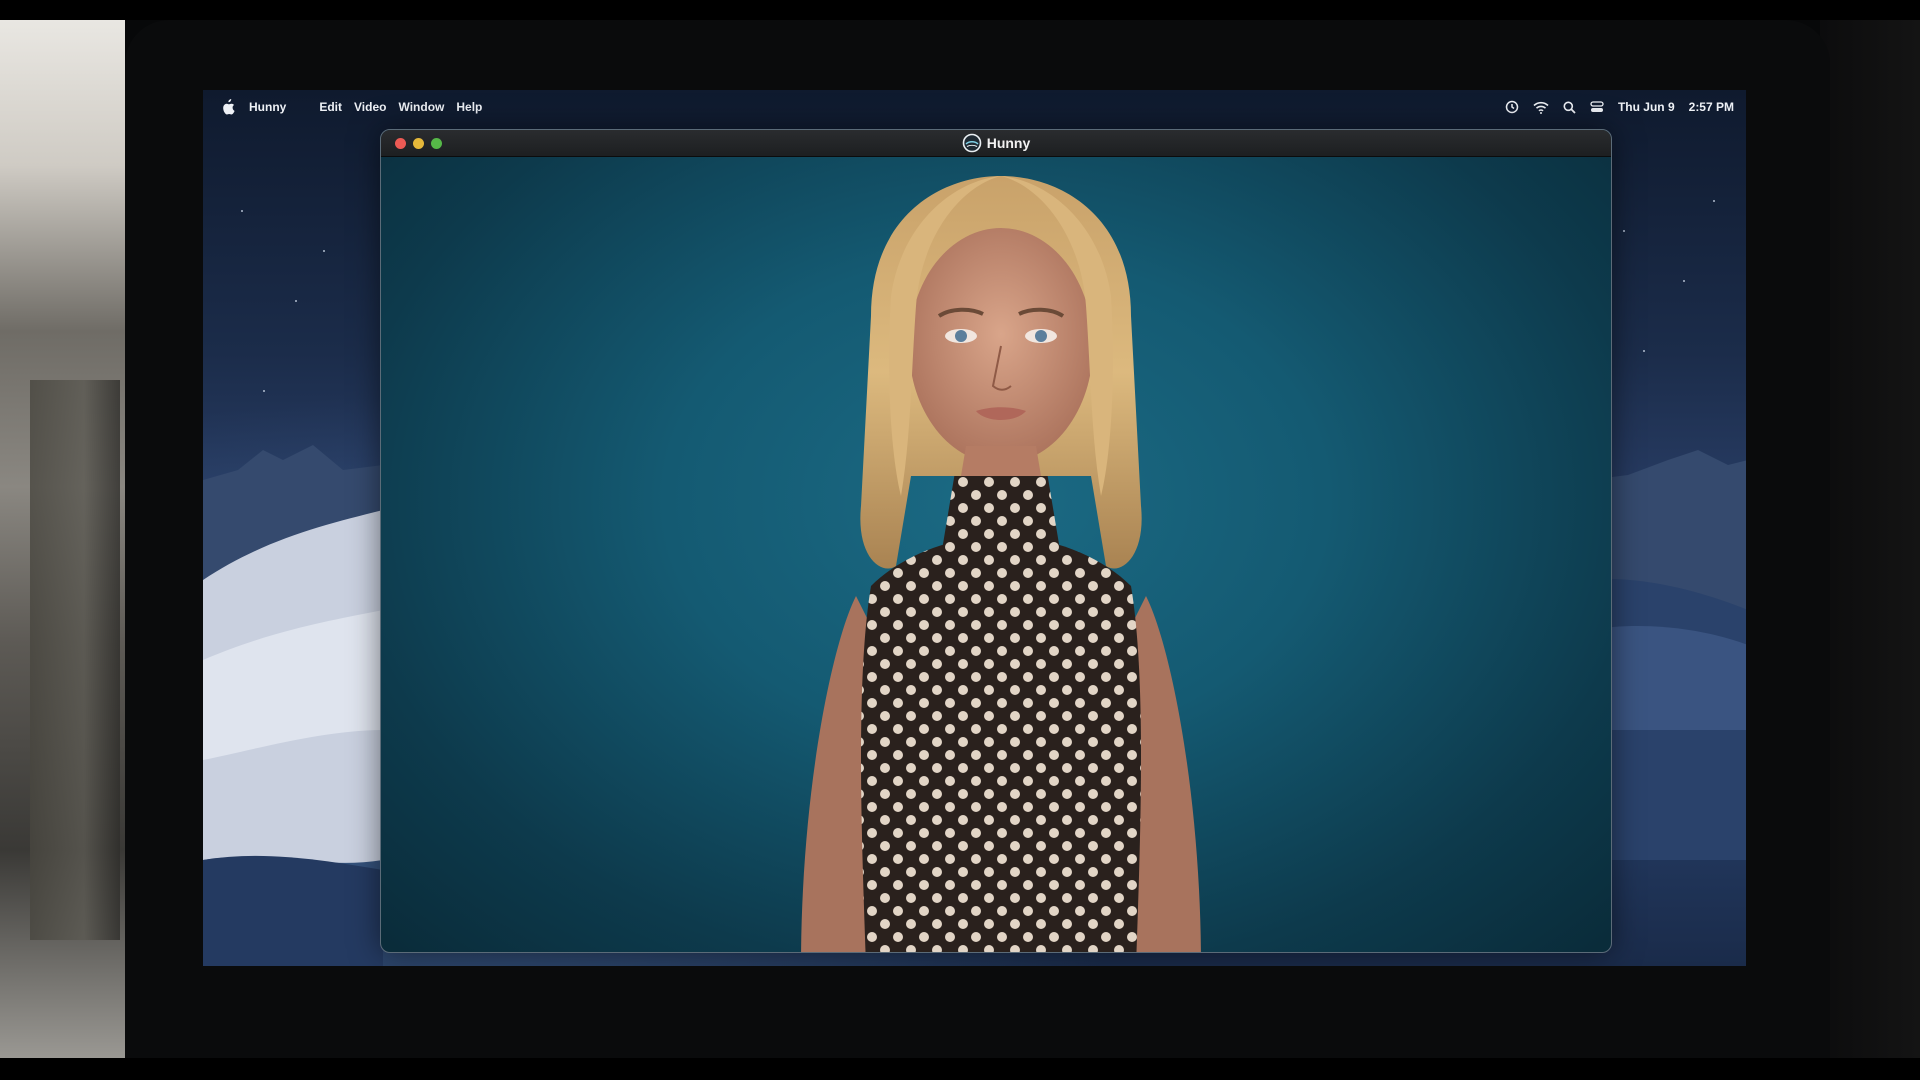 Image resolution: width=1920 pixels, height=1080 pixels. I want to click on avatar-video-feed, so click(1001, 564).